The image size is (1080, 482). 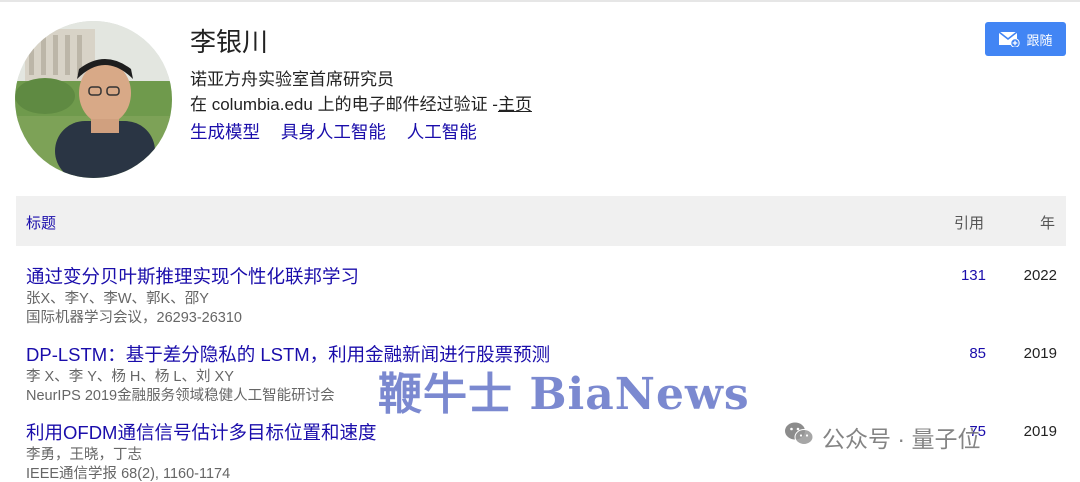 What do you see at coordinates (1047, 222) in the screenshot?
I see `column-header-year: 年` at bounding box center [1047, 222].